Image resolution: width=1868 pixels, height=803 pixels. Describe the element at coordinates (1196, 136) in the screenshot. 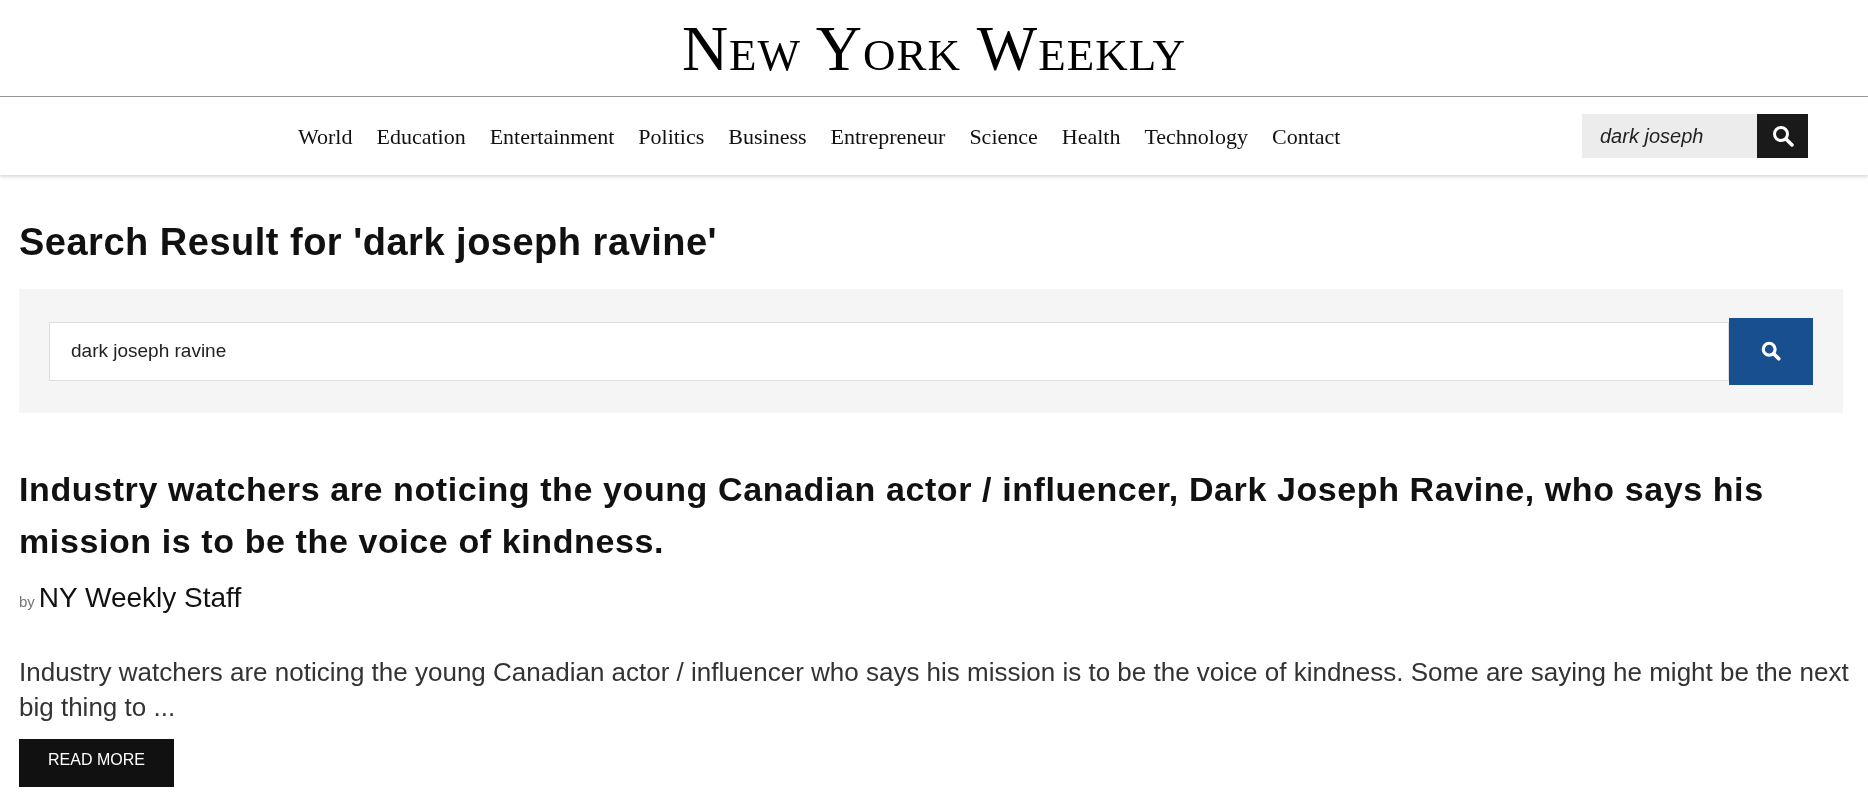

I see `nav-link: Technology` at that location.